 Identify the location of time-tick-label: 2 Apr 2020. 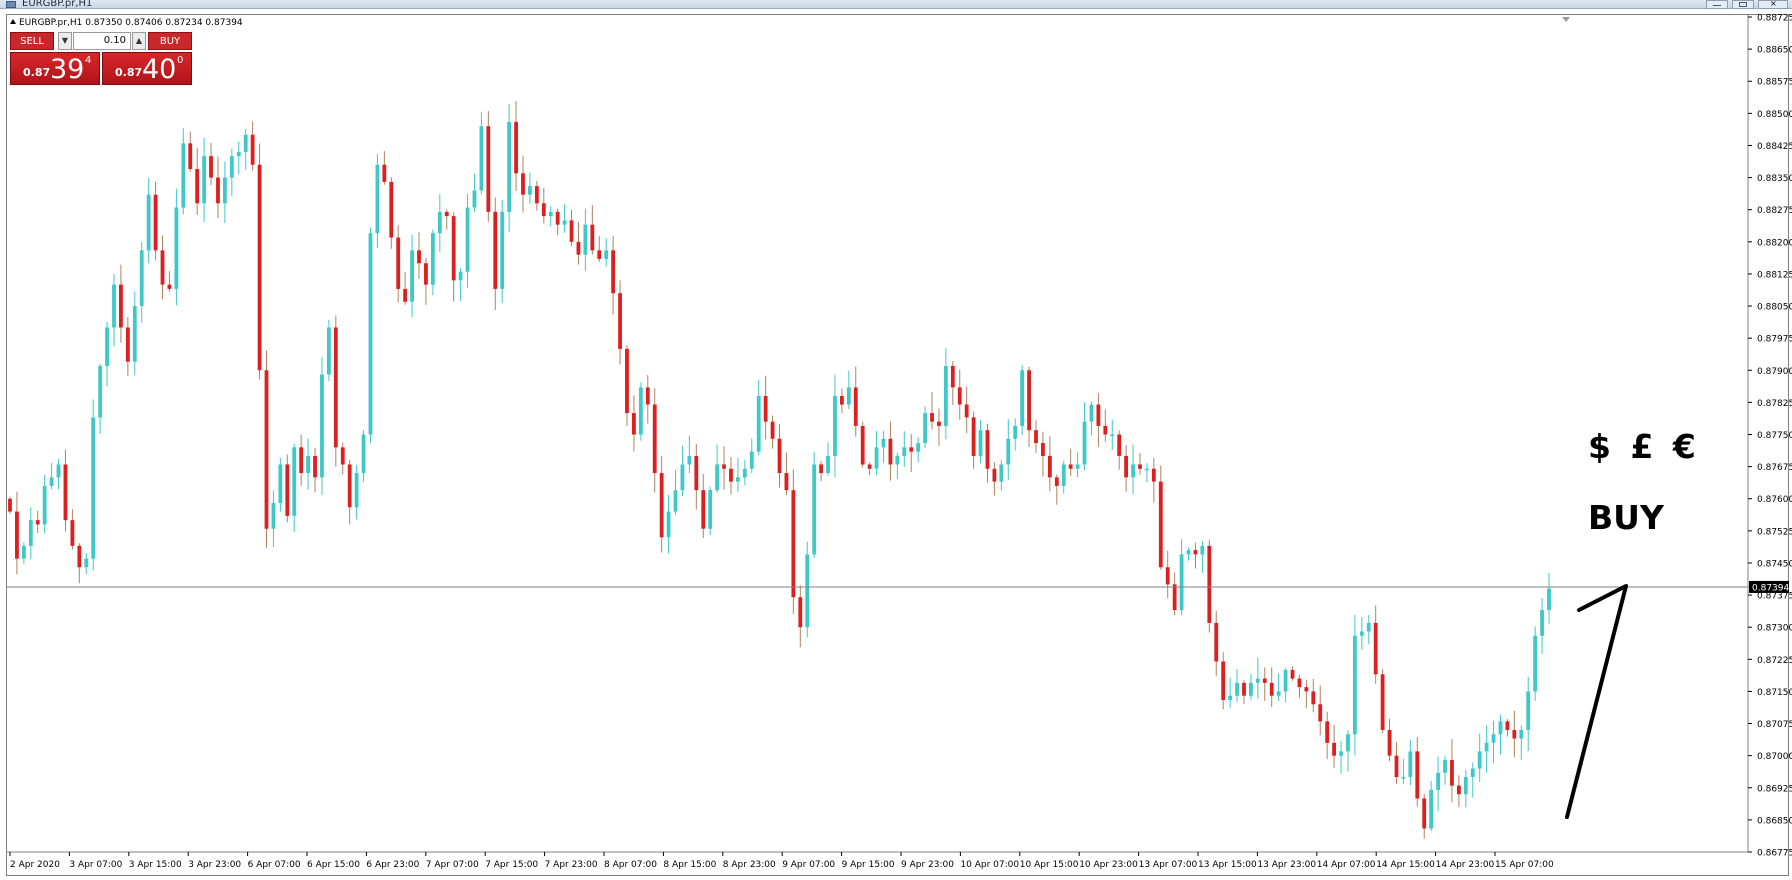
(35, 865).